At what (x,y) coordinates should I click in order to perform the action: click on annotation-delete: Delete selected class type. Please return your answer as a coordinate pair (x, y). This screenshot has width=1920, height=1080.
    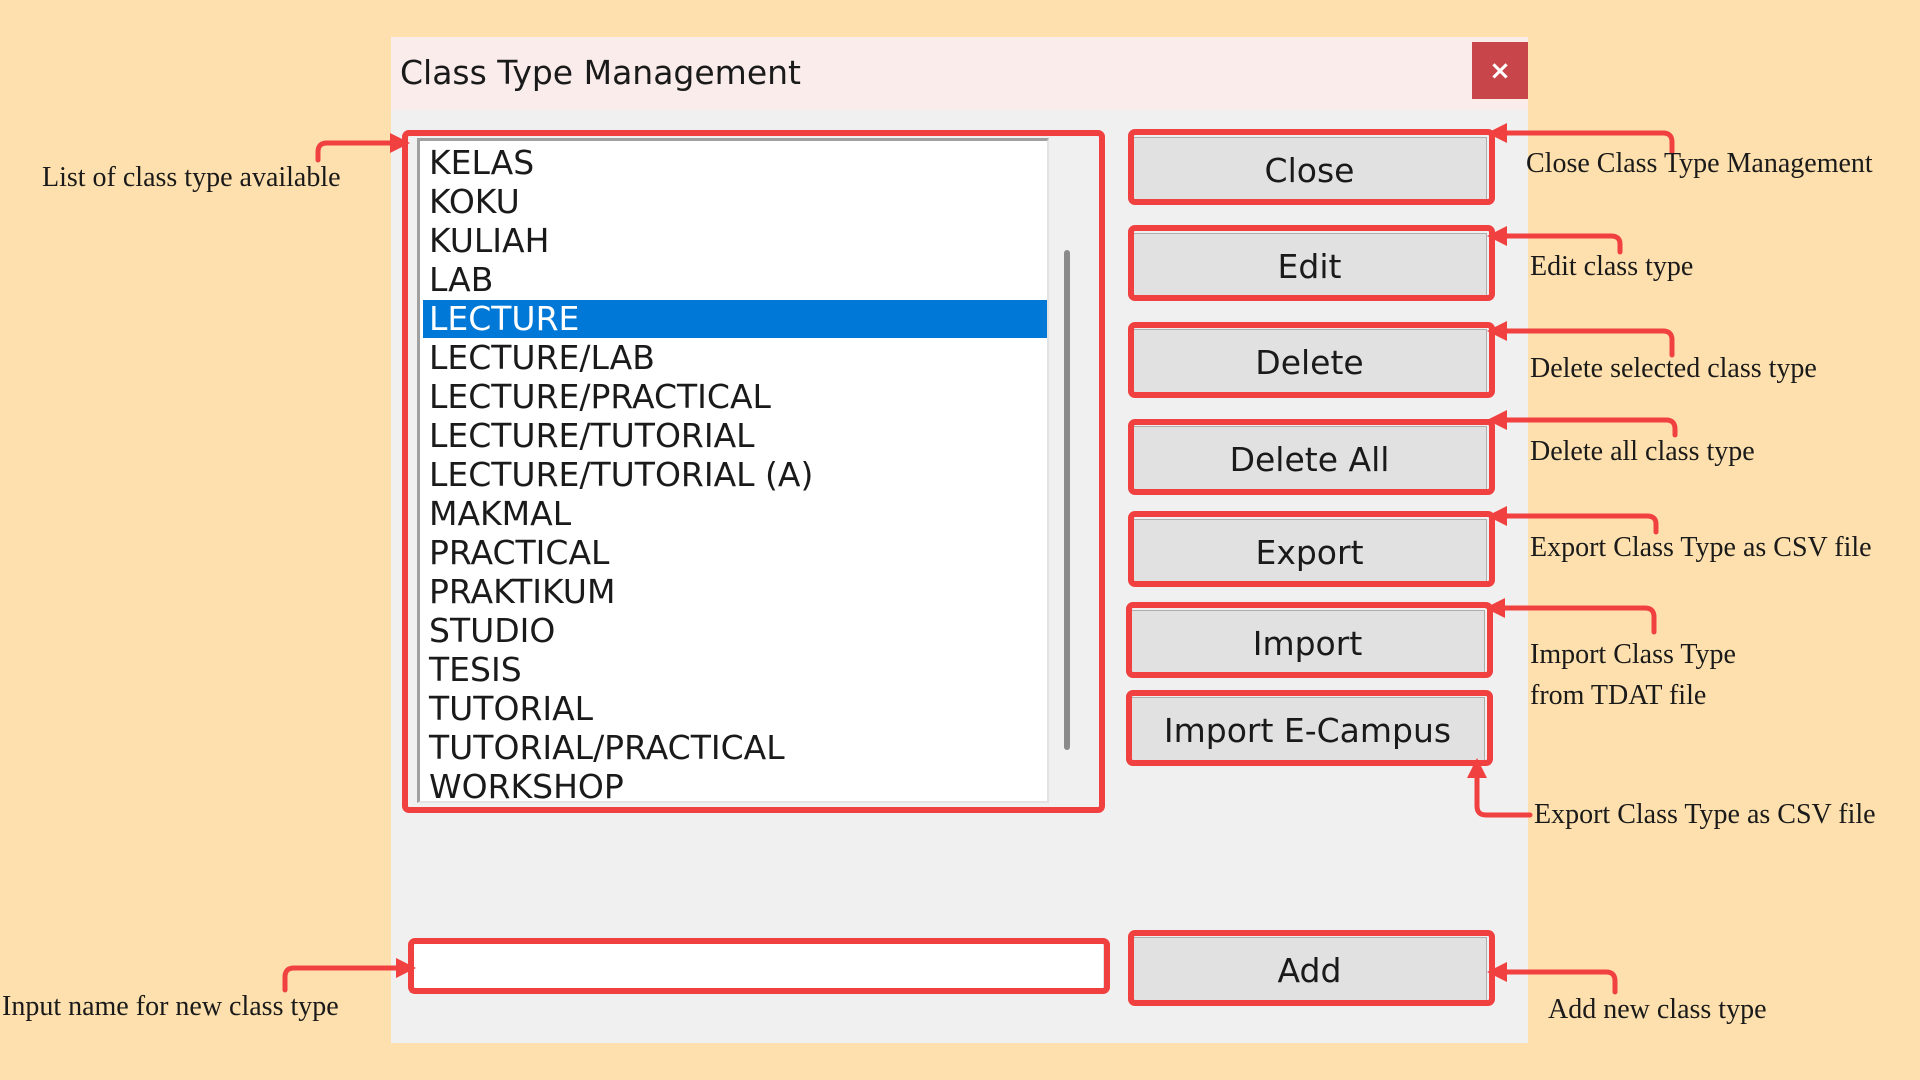
    Looking at the image, I should click on (1673, 368).